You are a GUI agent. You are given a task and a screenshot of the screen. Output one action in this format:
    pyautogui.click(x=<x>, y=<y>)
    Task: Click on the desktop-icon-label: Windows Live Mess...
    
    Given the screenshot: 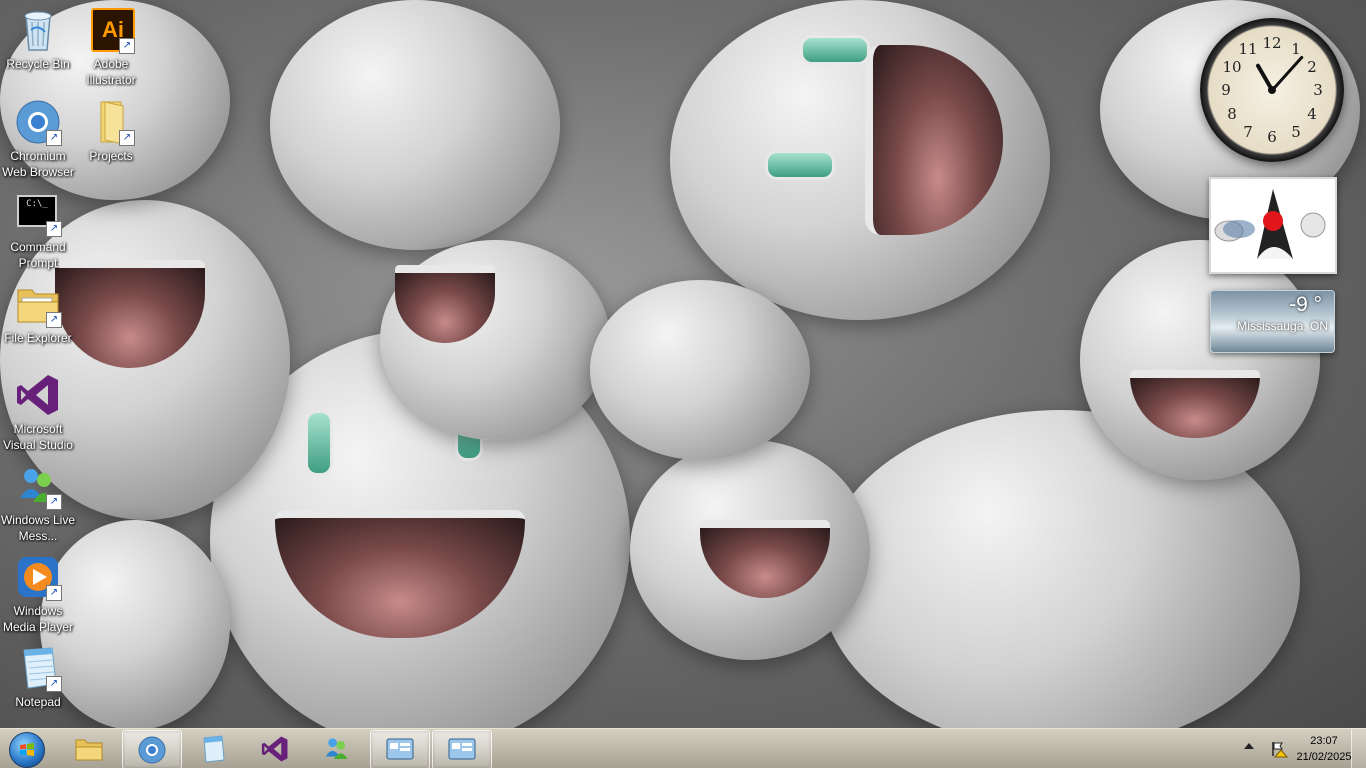 What is the action you would take?
    pyautogui.click(x=38, y=528)
    